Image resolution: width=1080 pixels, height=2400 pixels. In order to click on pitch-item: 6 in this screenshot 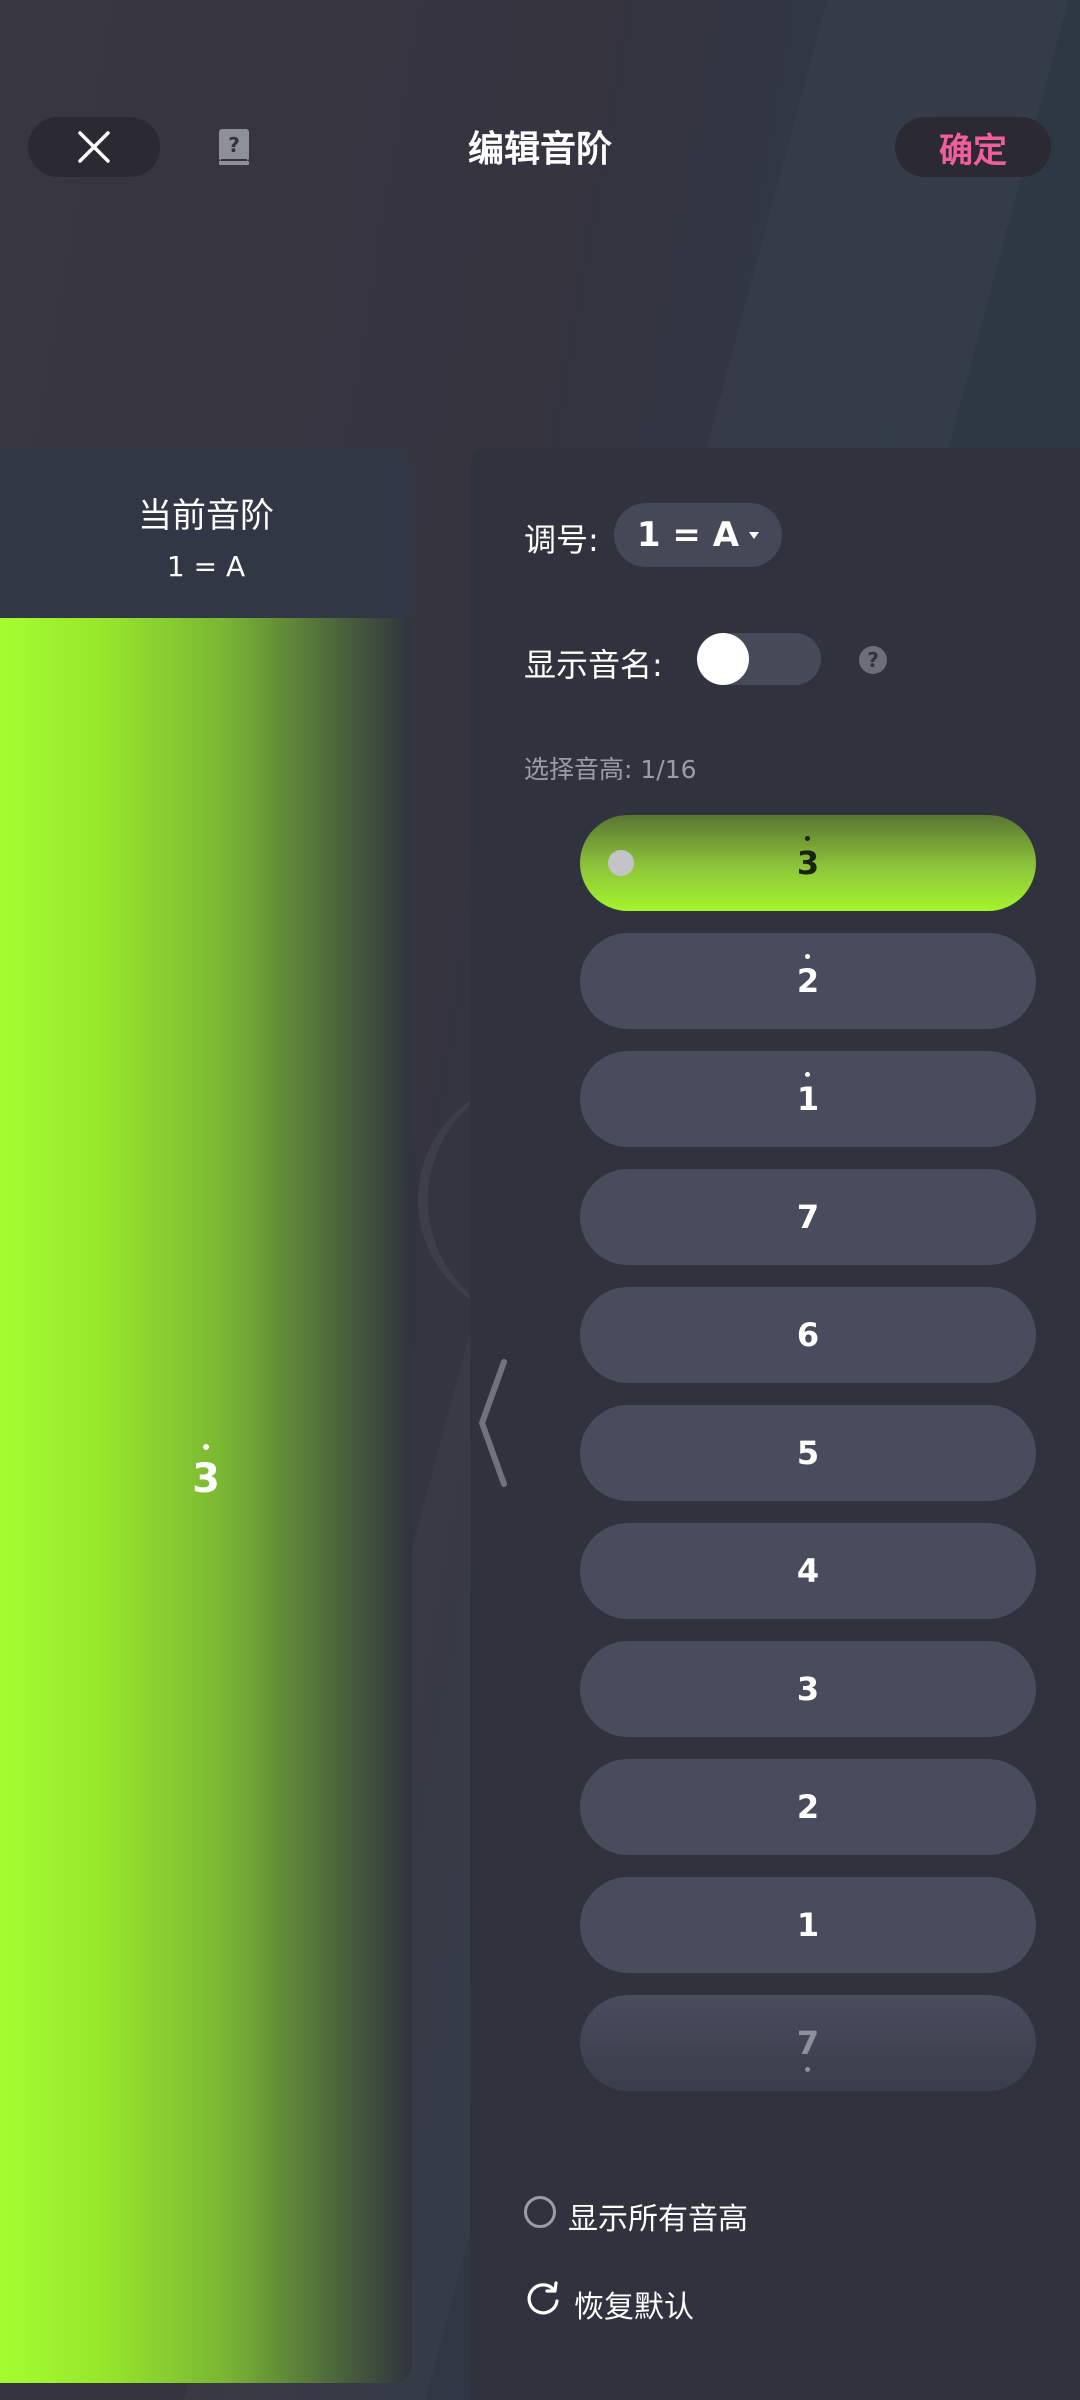, I will do `click(808, 1335)`.